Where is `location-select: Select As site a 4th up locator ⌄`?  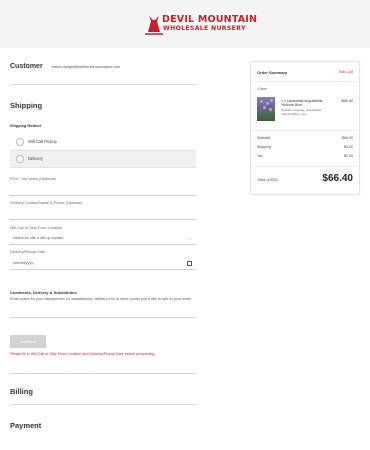 location-select: Select As site a 4th up locator ⌄ is located at coordinates (103, 239).